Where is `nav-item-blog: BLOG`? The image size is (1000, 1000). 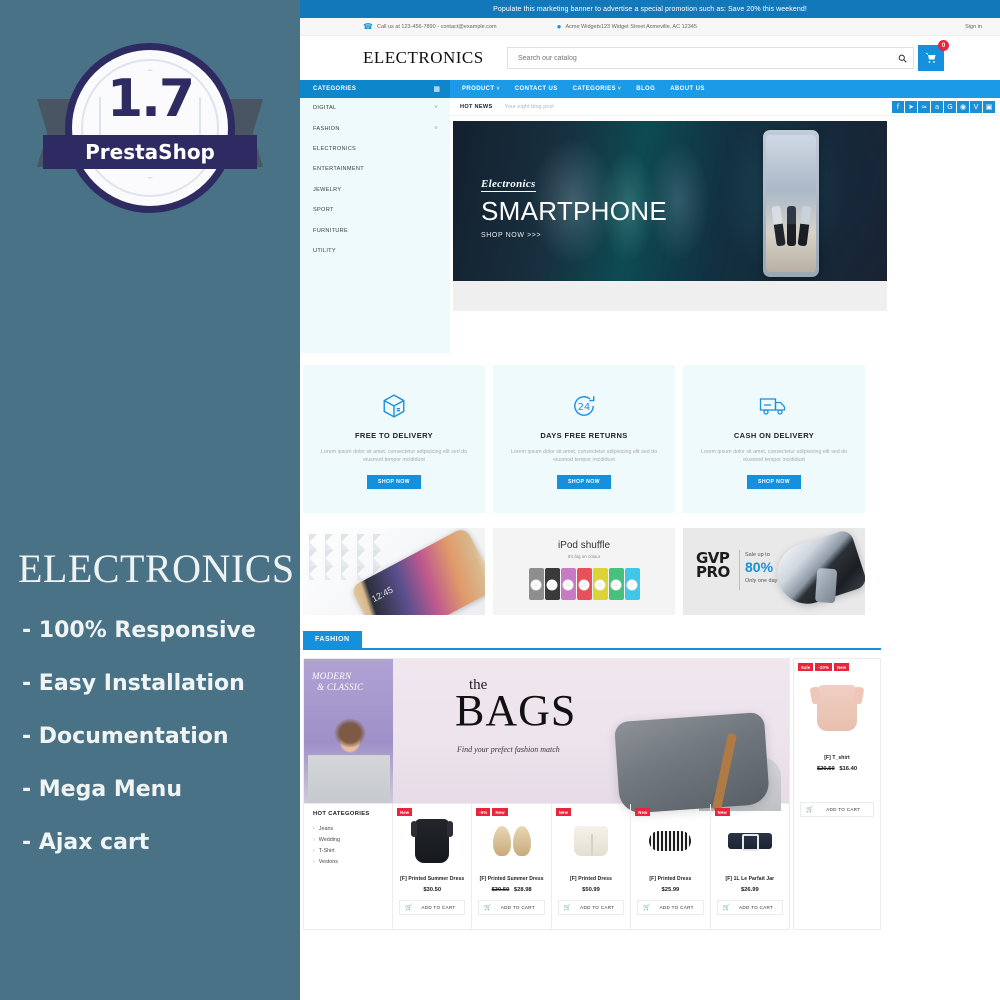
nav-item-blog: BLOG is located at coordinates (645, 89).